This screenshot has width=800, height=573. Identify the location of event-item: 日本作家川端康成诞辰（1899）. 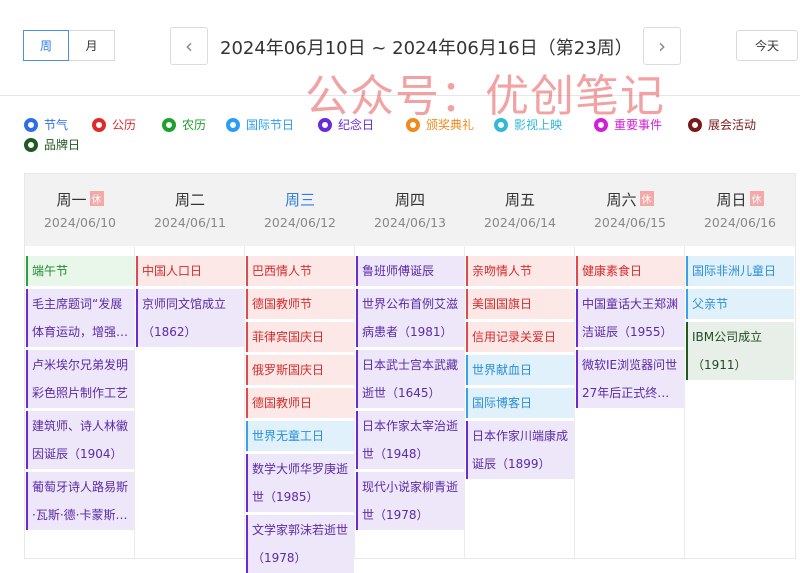
(520, 450).